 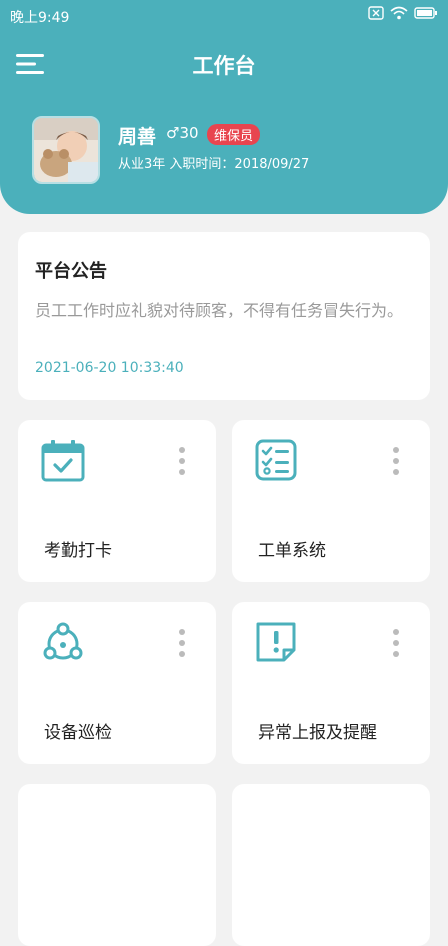 What do you see at coordinates (276, 642) in the screenshot?
I see `alert-note-icon` at bounding box center [276, 642].